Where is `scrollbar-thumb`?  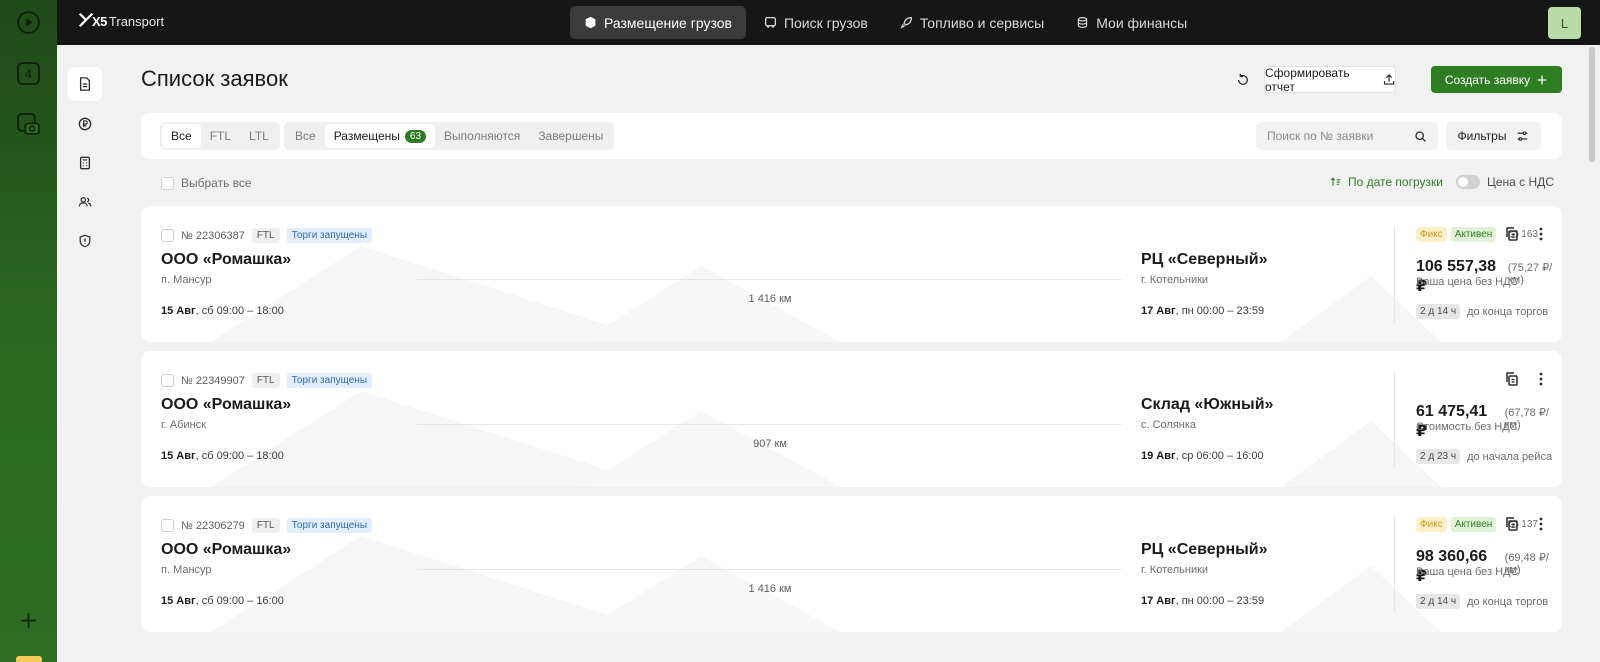 scrollbar-thumb is located at coordinates (1592, 104).